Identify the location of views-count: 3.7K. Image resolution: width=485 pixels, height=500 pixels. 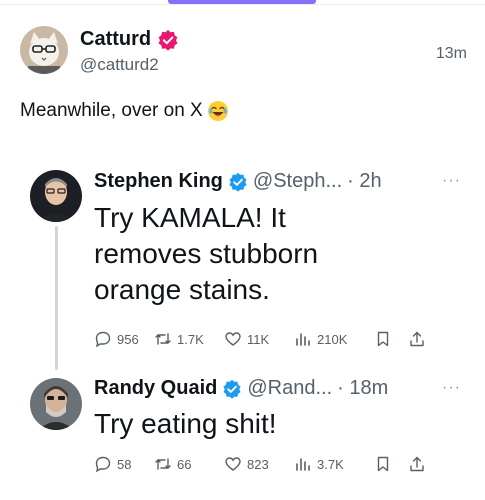
(330, 464).